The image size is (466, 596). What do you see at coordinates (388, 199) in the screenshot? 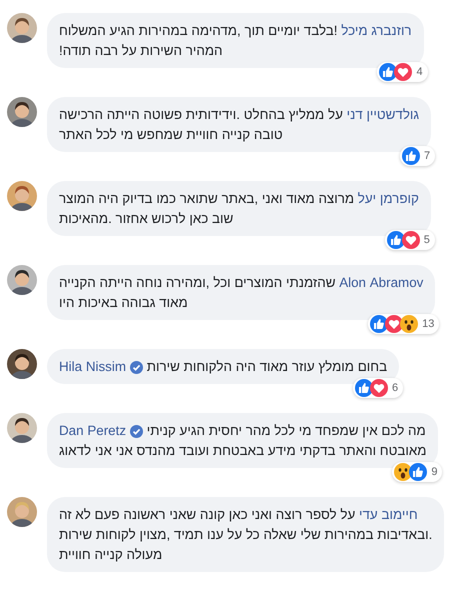
I see `author-name-link: יעל קופרמן` at bounding box center [388, 199].